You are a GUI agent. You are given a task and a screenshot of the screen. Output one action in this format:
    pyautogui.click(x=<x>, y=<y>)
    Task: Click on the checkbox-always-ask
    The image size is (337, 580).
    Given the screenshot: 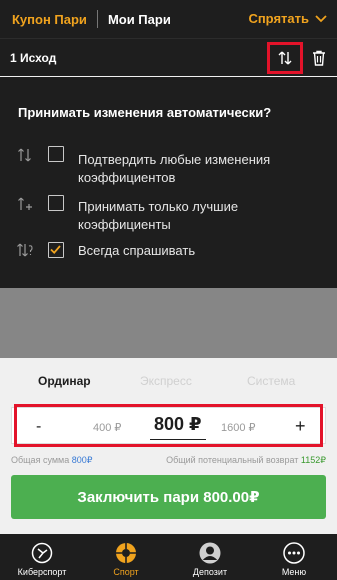 What is the action you would take?
    pyautogui.click(x=56, y=250)
    